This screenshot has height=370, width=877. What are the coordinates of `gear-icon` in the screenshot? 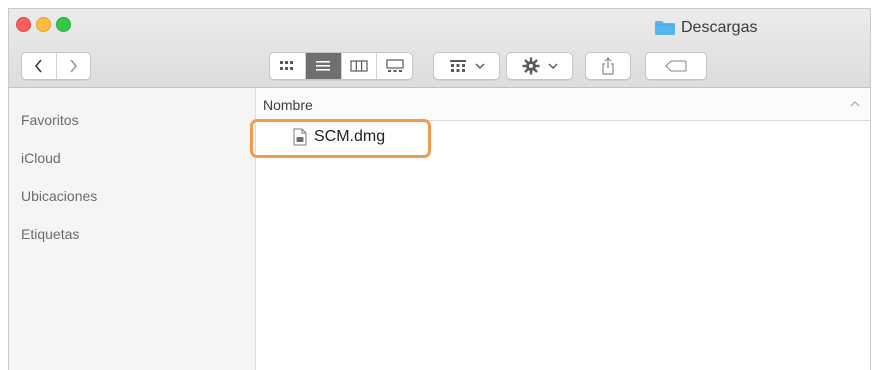 It's located at (530, 66).